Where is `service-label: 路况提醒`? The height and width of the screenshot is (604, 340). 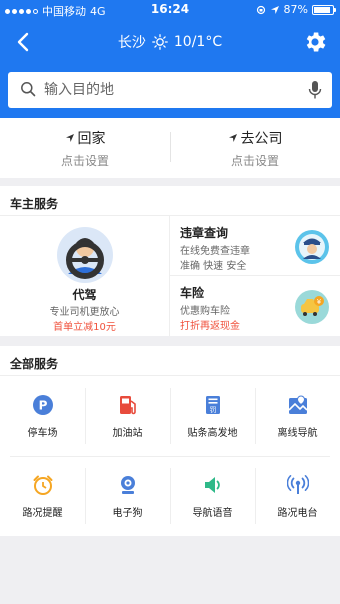 service-label: 路况提醒 is located at coordinates (42, 513).